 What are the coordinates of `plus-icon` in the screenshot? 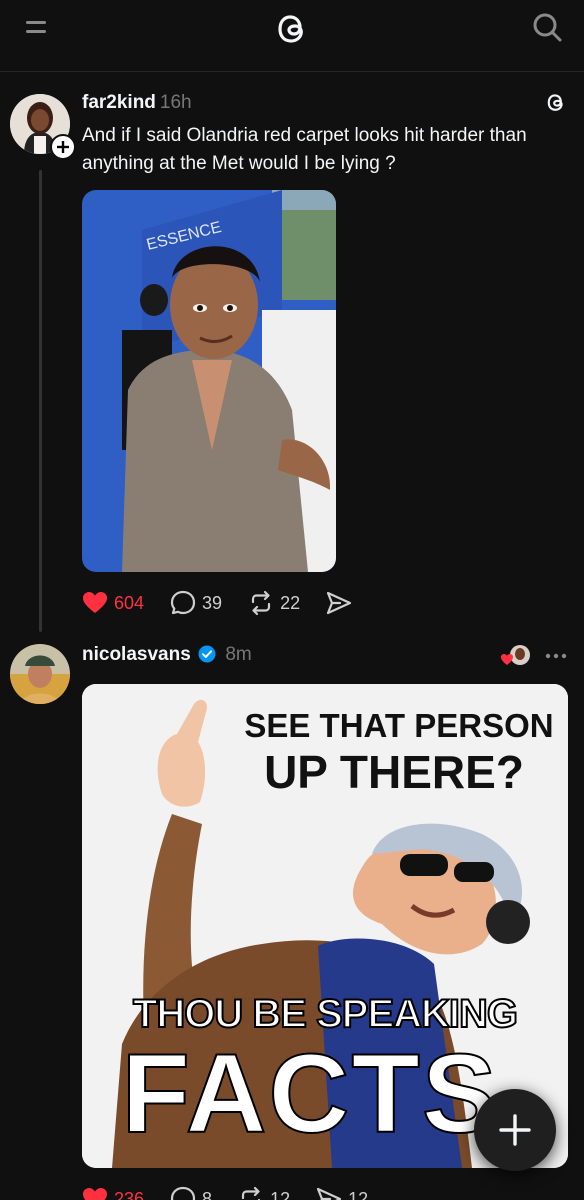 It's located at (515, 1130).